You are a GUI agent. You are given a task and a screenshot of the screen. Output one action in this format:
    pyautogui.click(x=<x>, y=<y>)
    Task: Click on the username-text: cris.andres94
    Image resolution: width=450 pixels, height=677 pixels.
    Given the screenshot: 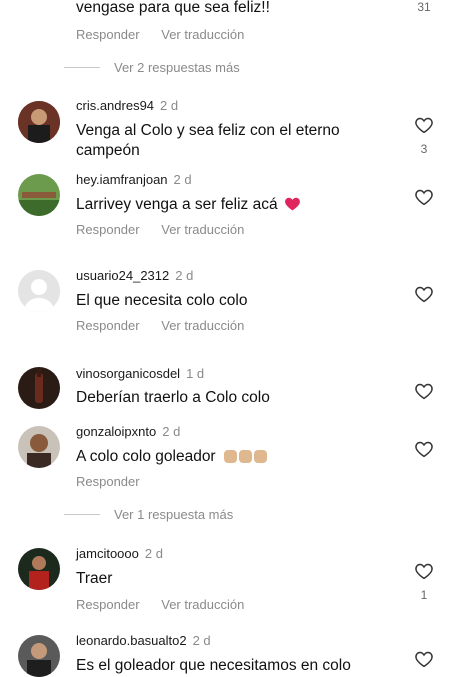 What is the action you would take?
    pyautogui.click(x=115, y=105)
    